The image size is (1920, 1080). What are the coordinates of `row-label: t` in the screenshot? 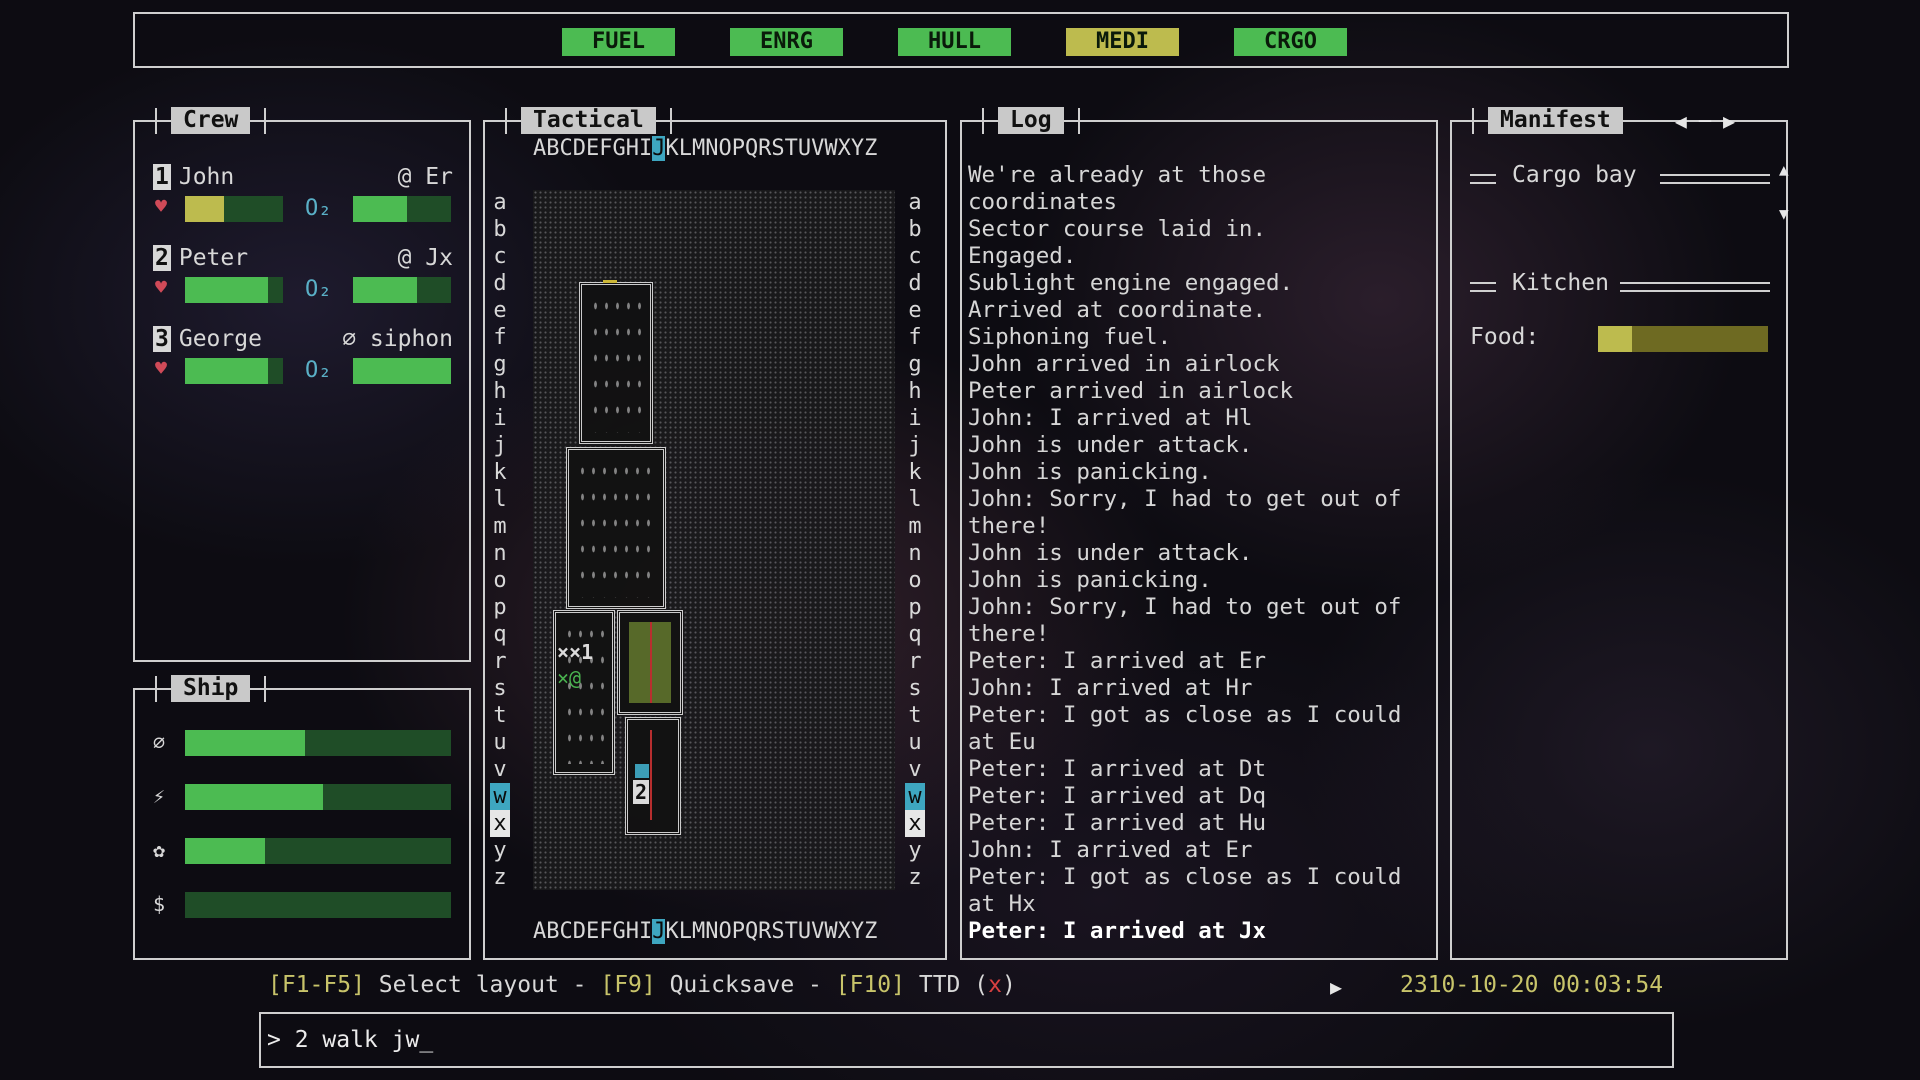 It's located at (500, 715).